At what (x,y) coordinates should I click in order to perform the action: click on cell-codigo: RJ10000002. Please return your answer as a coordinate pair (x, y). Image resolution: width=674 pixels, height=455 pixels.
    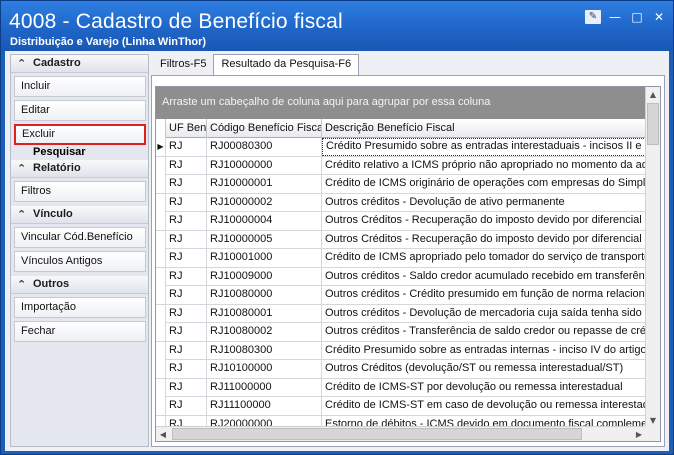
    Looking at the image, I should click on (264, 202).